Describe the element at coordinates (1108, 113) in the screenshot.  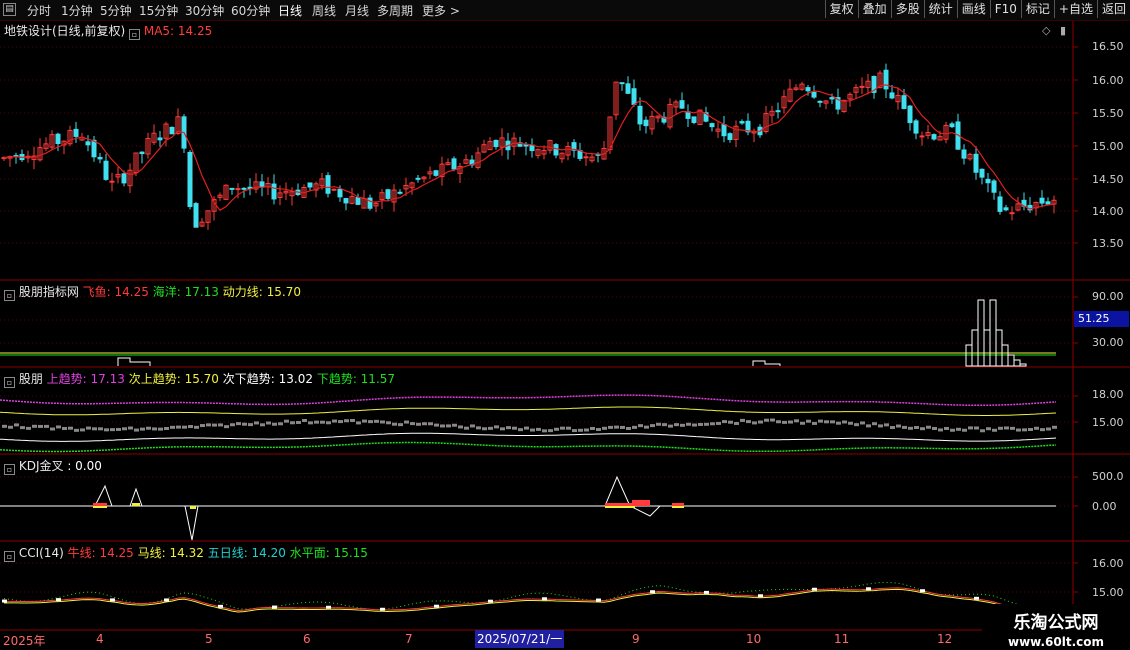
I see `y-tick: 15.50` at that location.